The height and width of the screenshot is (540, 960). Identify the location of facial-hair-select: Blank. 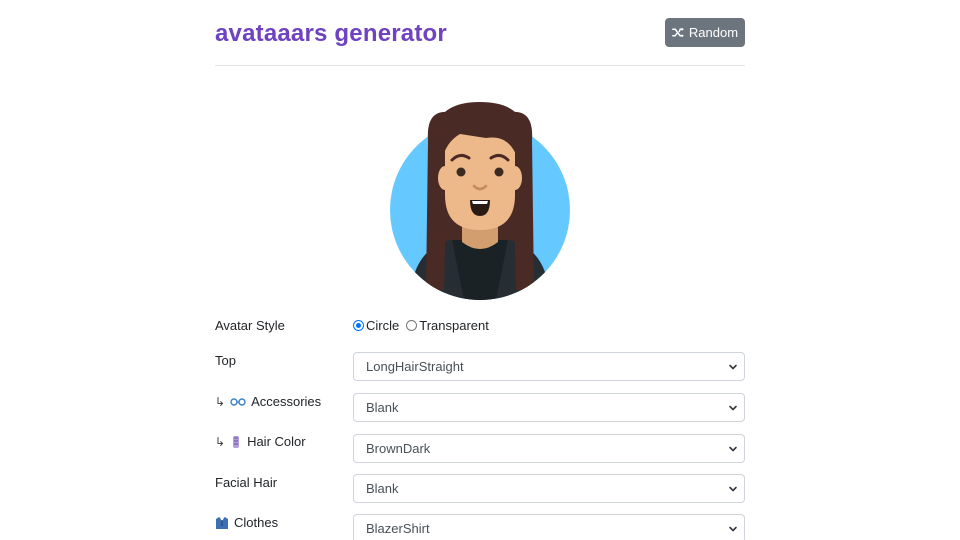
(549, 488).